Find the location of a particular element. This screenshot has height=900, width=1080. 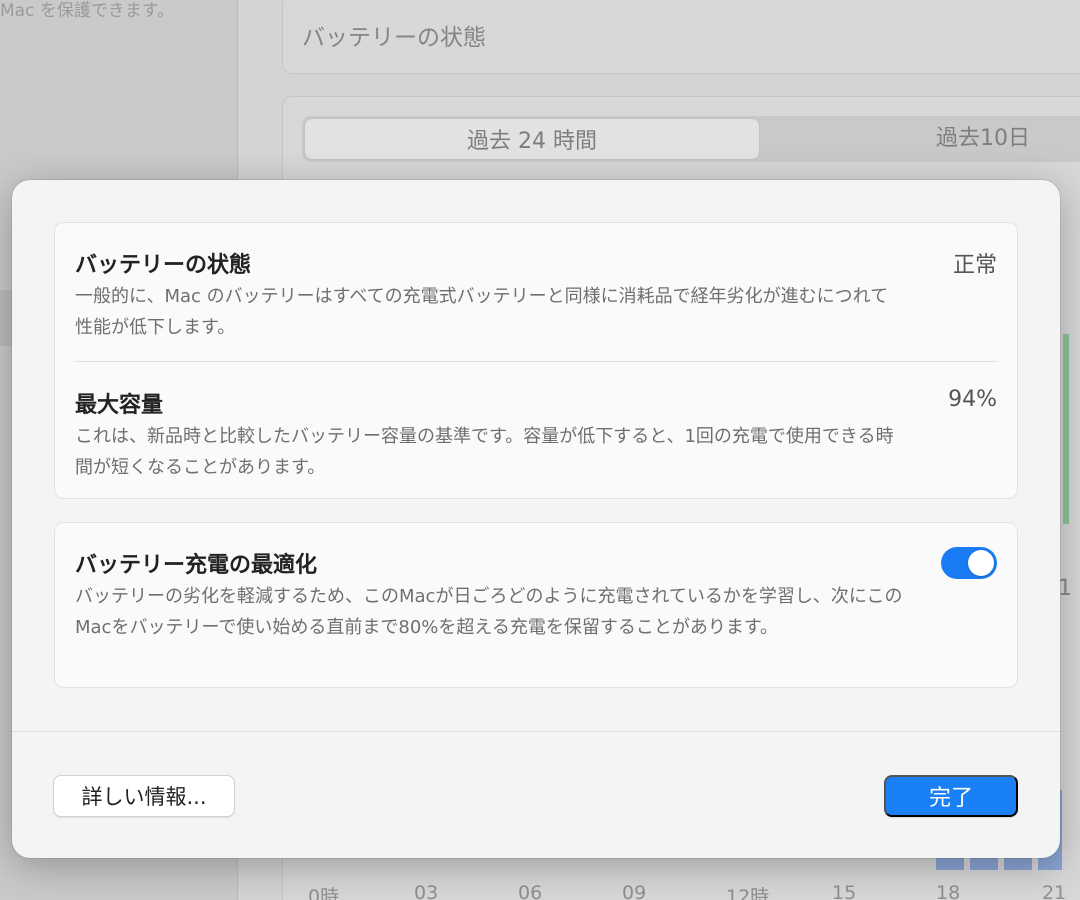

background-segment-24h: 過去 24 時間 is located at coordinates (532, 139).